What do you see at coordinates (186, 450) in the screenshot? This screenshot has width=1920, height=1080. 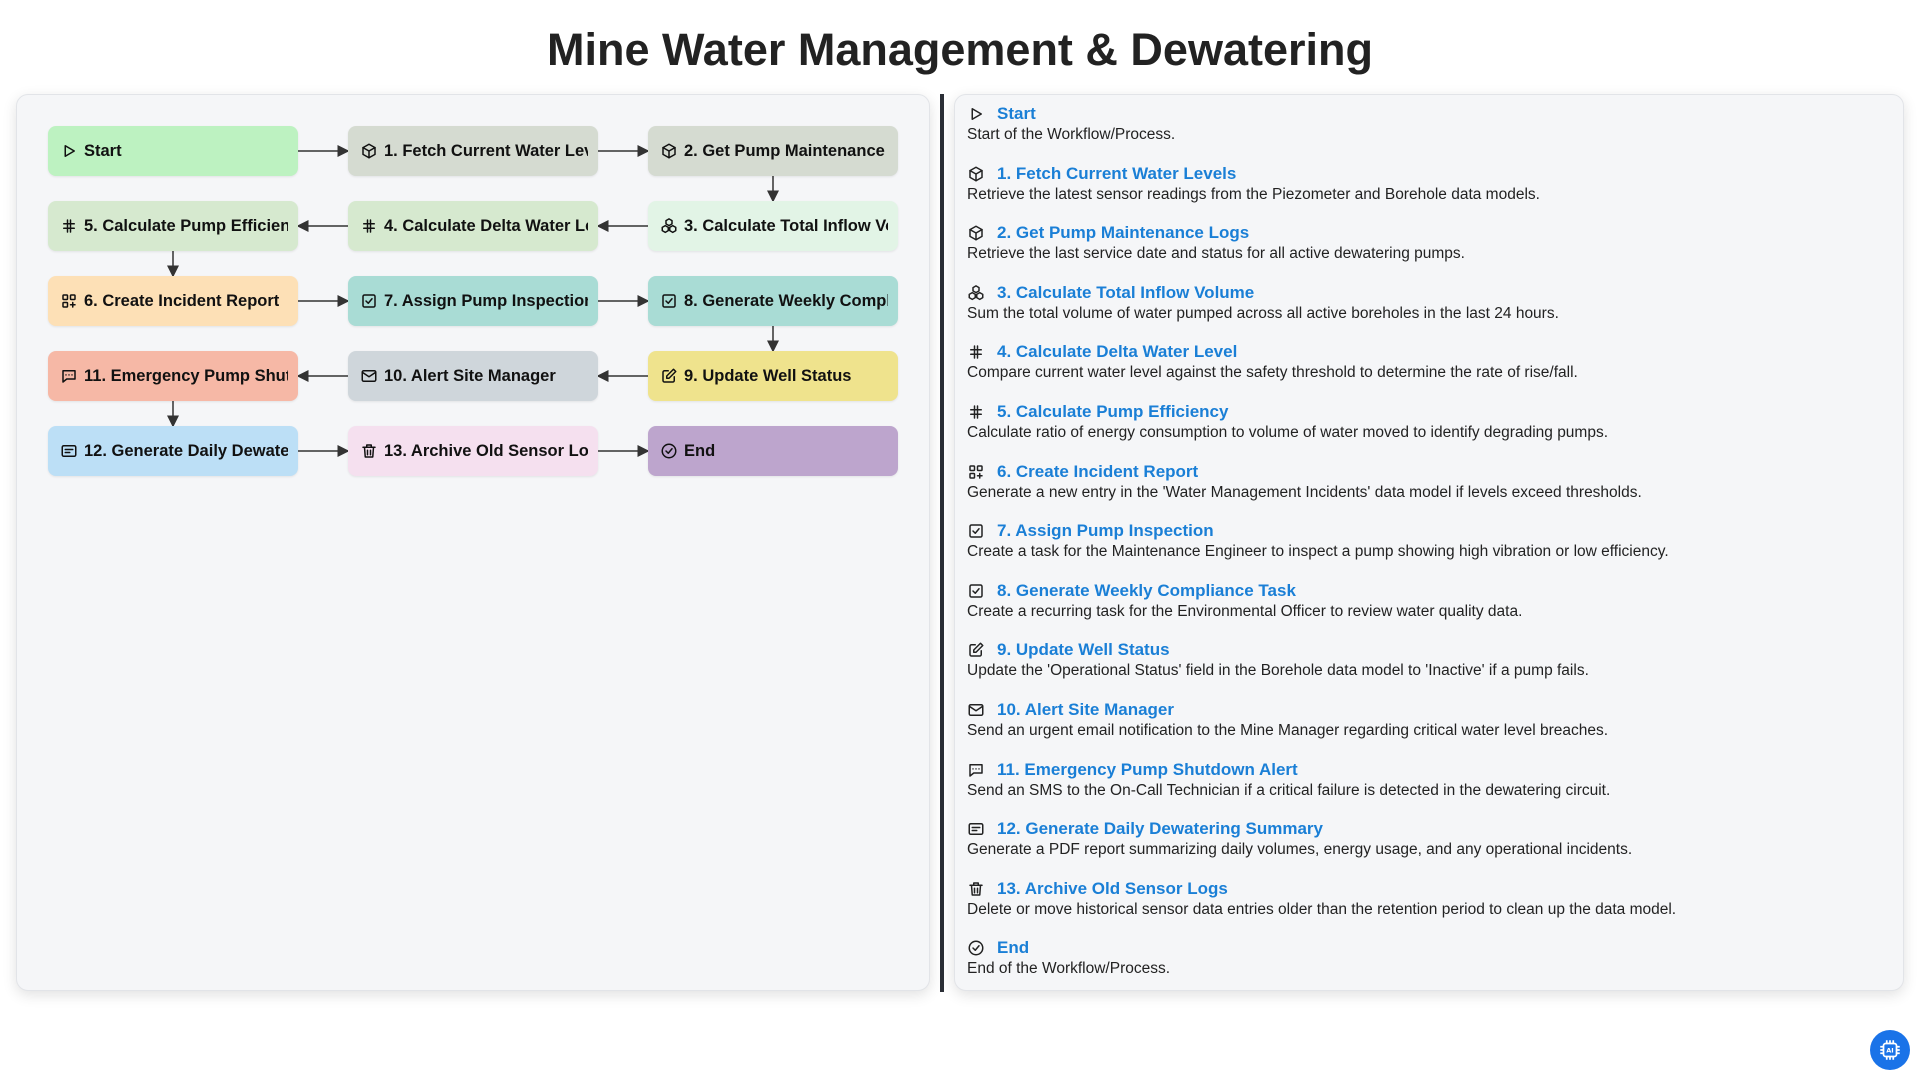 I see `flow-node-label: 12. Generate Daily Dewatering Summary` at bounding box center [186, 450].